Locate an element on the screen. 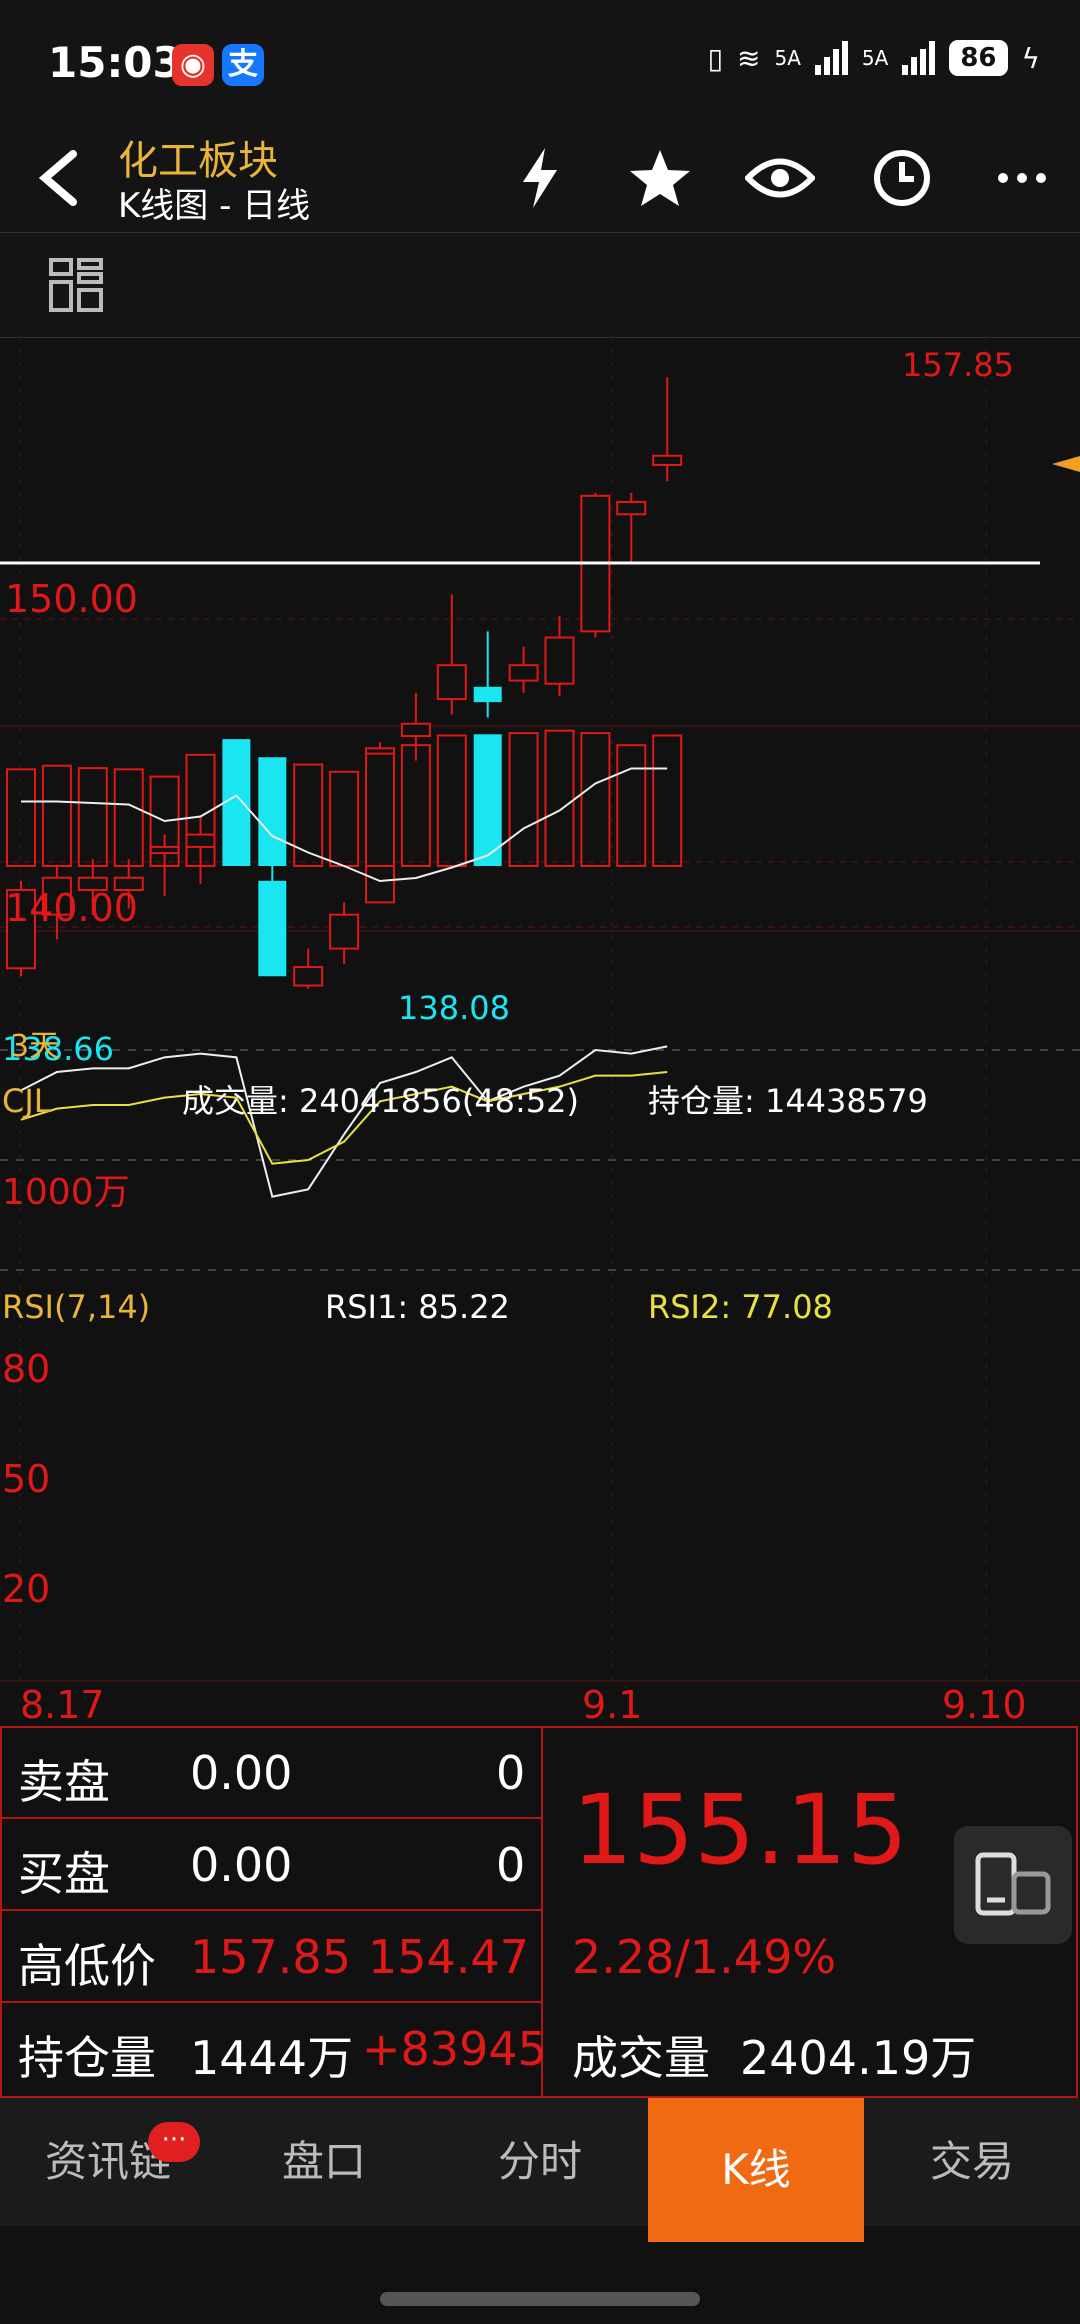 The image size is (1080, 2324). more-button is located at coordinates (1022, 178).